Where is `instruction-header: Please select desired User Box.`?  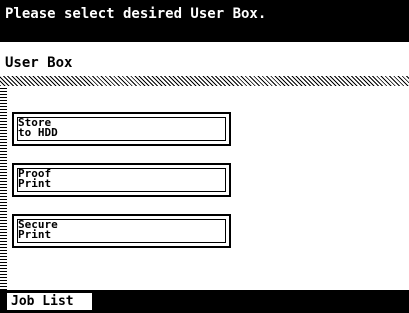 instruction-header: Please select desired User Box. is located at coordinates (204, 21).